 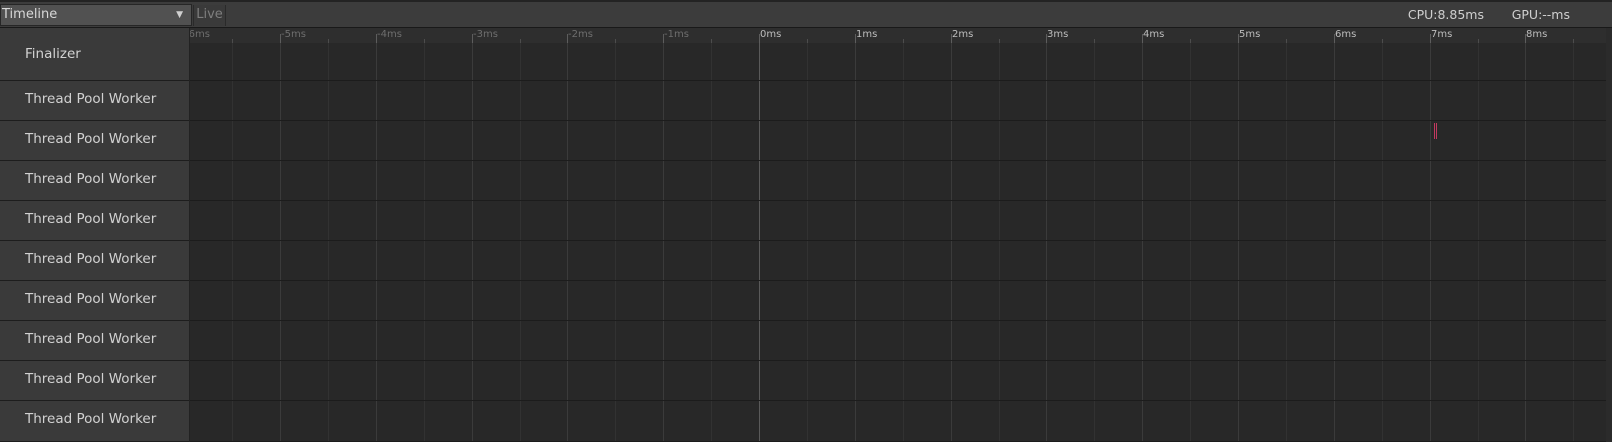 I want to click on ruler-tick-label: 6ms, so click(x=1346, y=34).